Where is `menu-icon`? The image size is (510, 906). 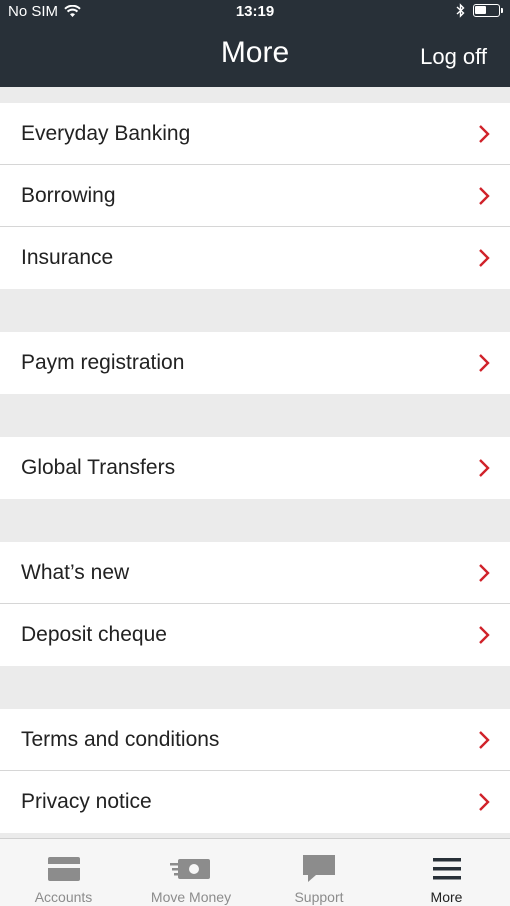
menu-icon is located at coordinates (446, 869).